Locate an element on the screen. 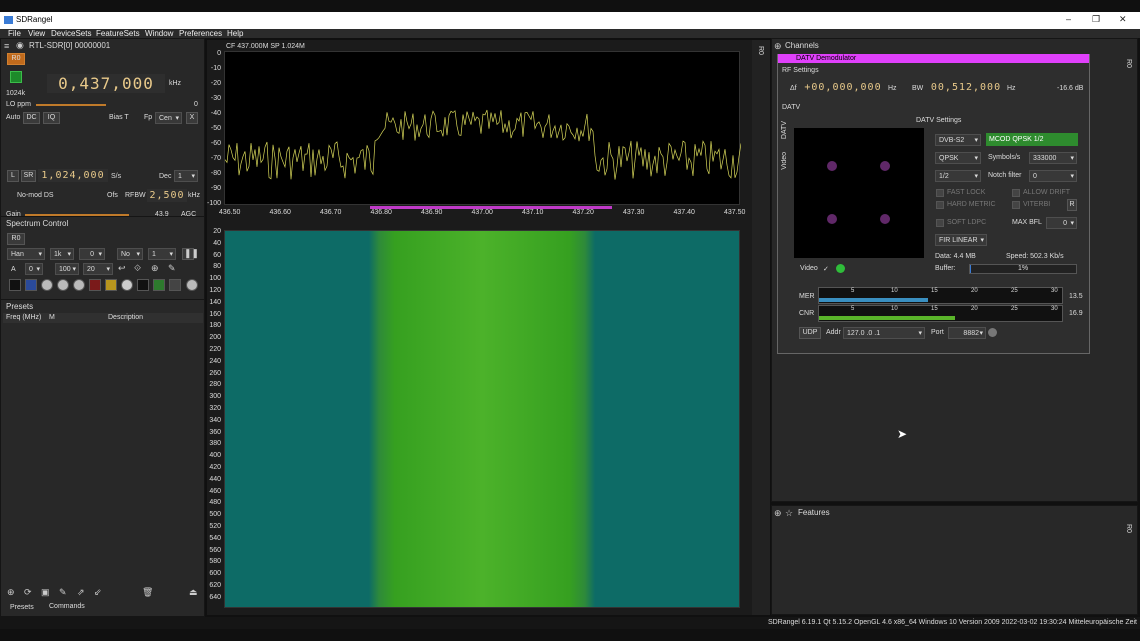 The width and height of the screenshot is (1140, 641). menu-help: Help is located at coordinates (235, 33).